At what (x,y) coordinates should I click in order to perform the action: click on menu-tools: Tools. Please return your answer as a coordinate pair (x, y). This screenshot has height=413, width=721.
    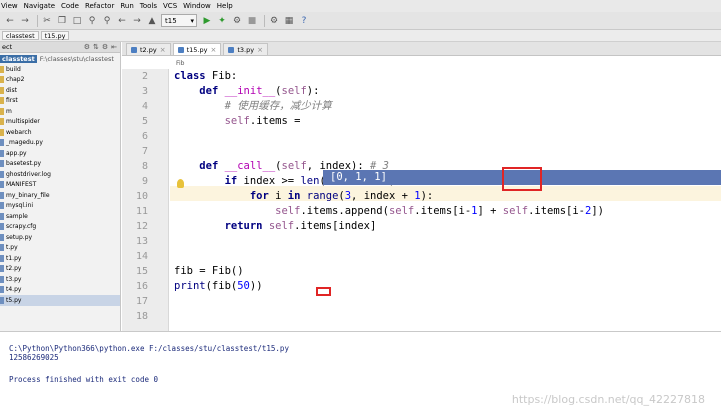
    Looking at the image, I should click on (148, 6).